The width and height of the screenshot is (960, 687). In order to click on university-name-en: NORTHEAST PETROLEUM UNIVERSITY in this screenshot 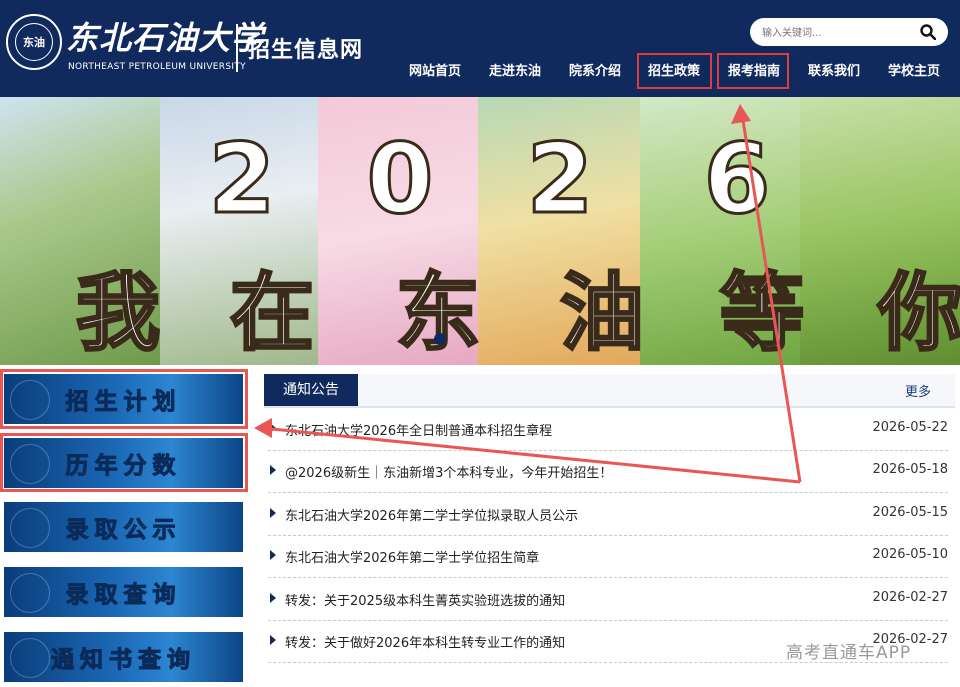, I will do `click(157, 67)`.